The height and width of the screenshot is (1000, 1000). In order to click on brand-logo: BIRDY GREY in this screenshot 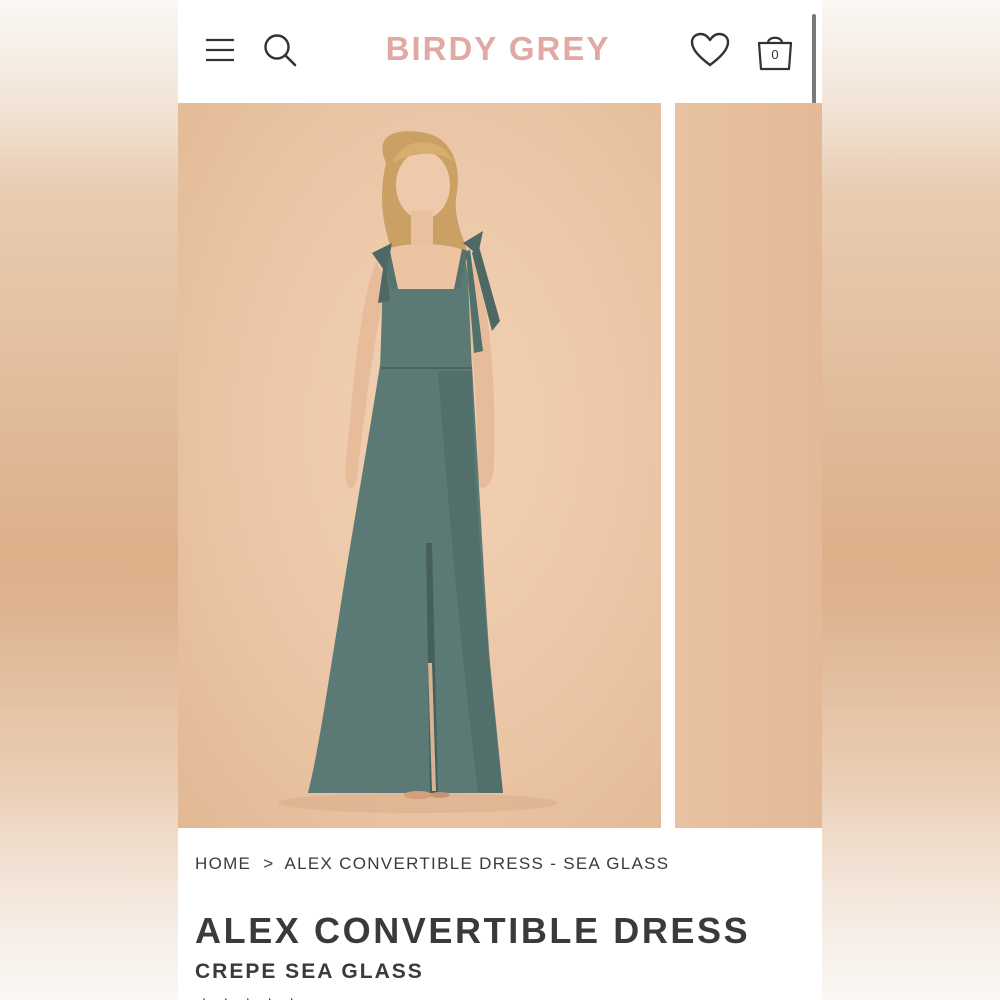, I will do `click(498, 49)`.